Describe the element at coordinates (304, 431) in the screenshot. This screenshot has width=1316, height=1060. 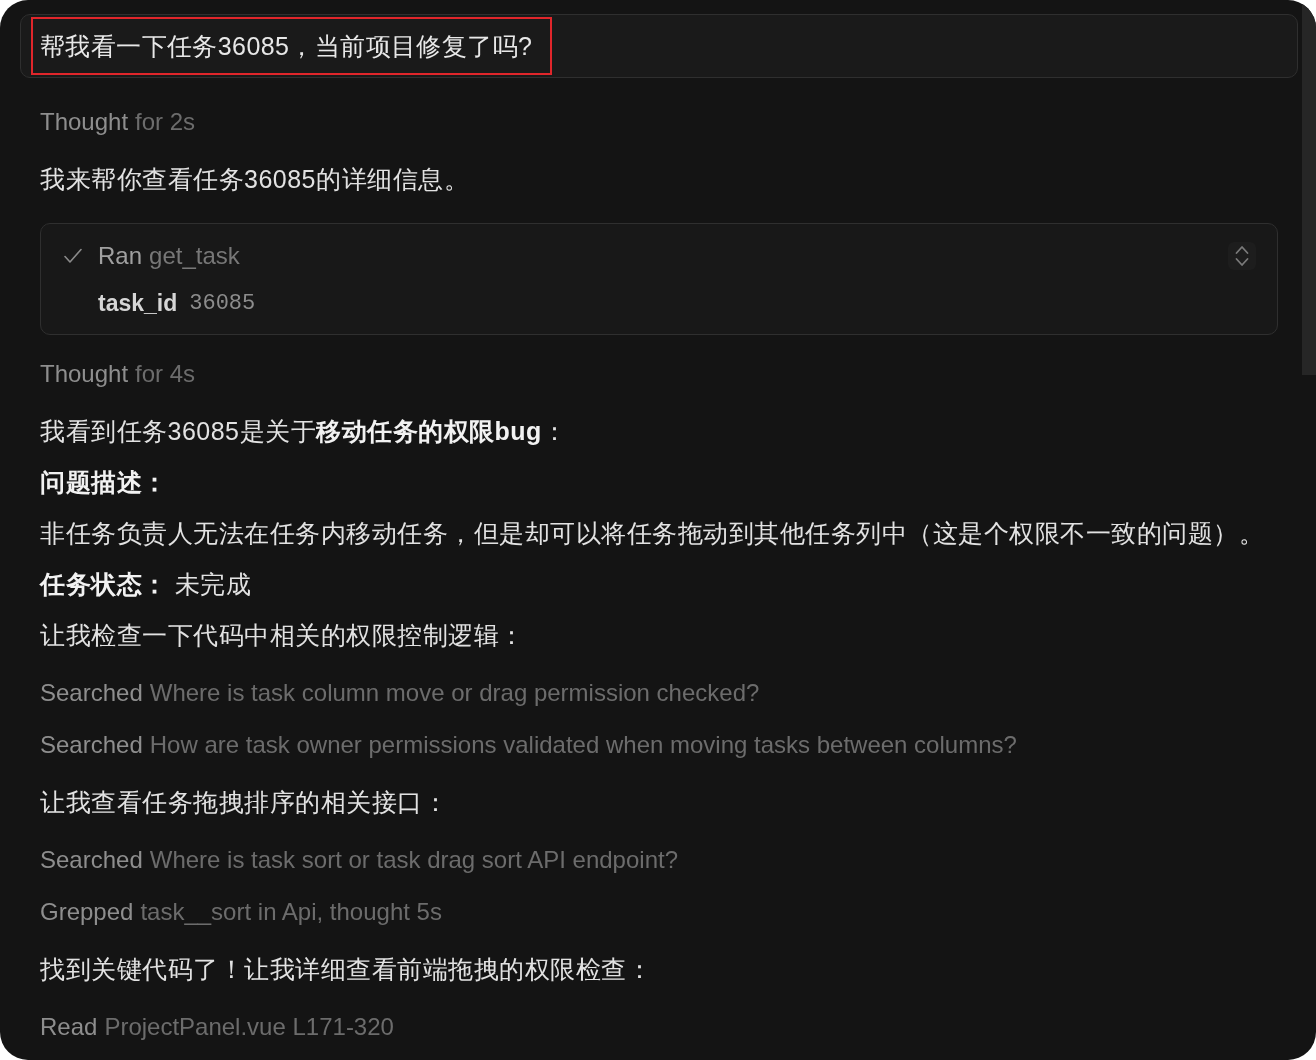
I see `message-text: 我看到任务36085是关于移动任务的权限bug：` at that location.